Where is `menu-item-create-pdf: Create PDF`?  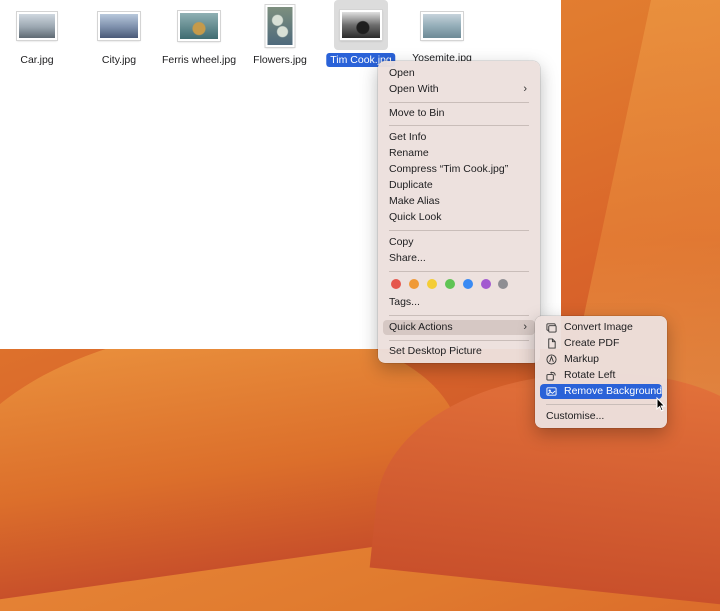
menu-item-create-pdf: Create PDF is located at coordinates (601, 343).